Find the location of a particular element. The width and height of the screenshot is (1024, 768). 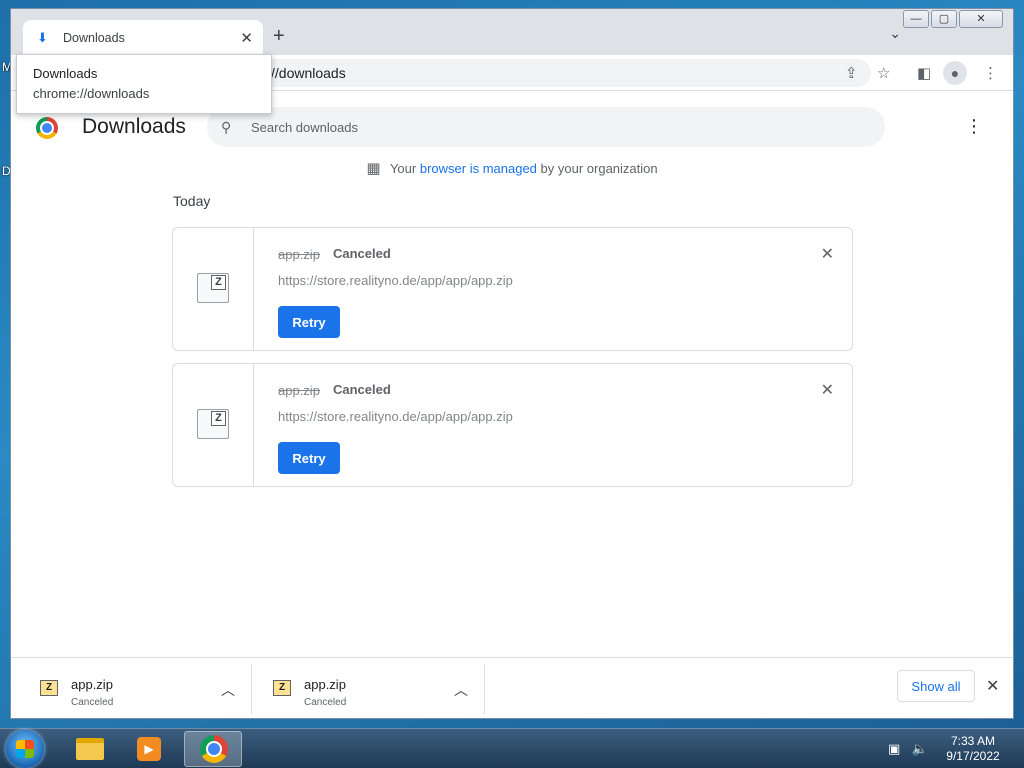

taskbar-explorer is located at coordinates (89, 749).